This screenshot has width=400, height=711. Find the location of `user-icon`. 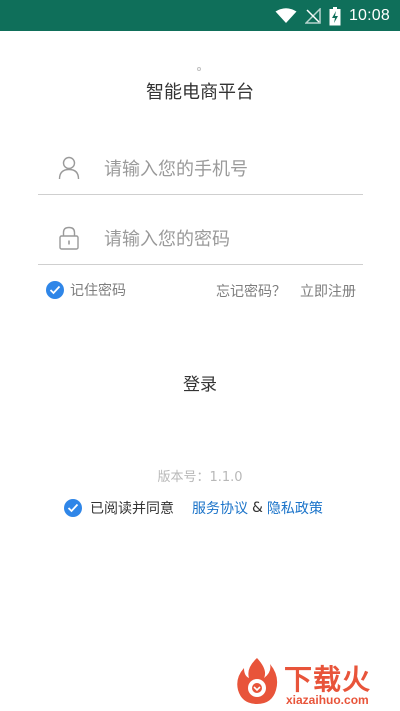

user-icon is located at coordinates (69, 168).